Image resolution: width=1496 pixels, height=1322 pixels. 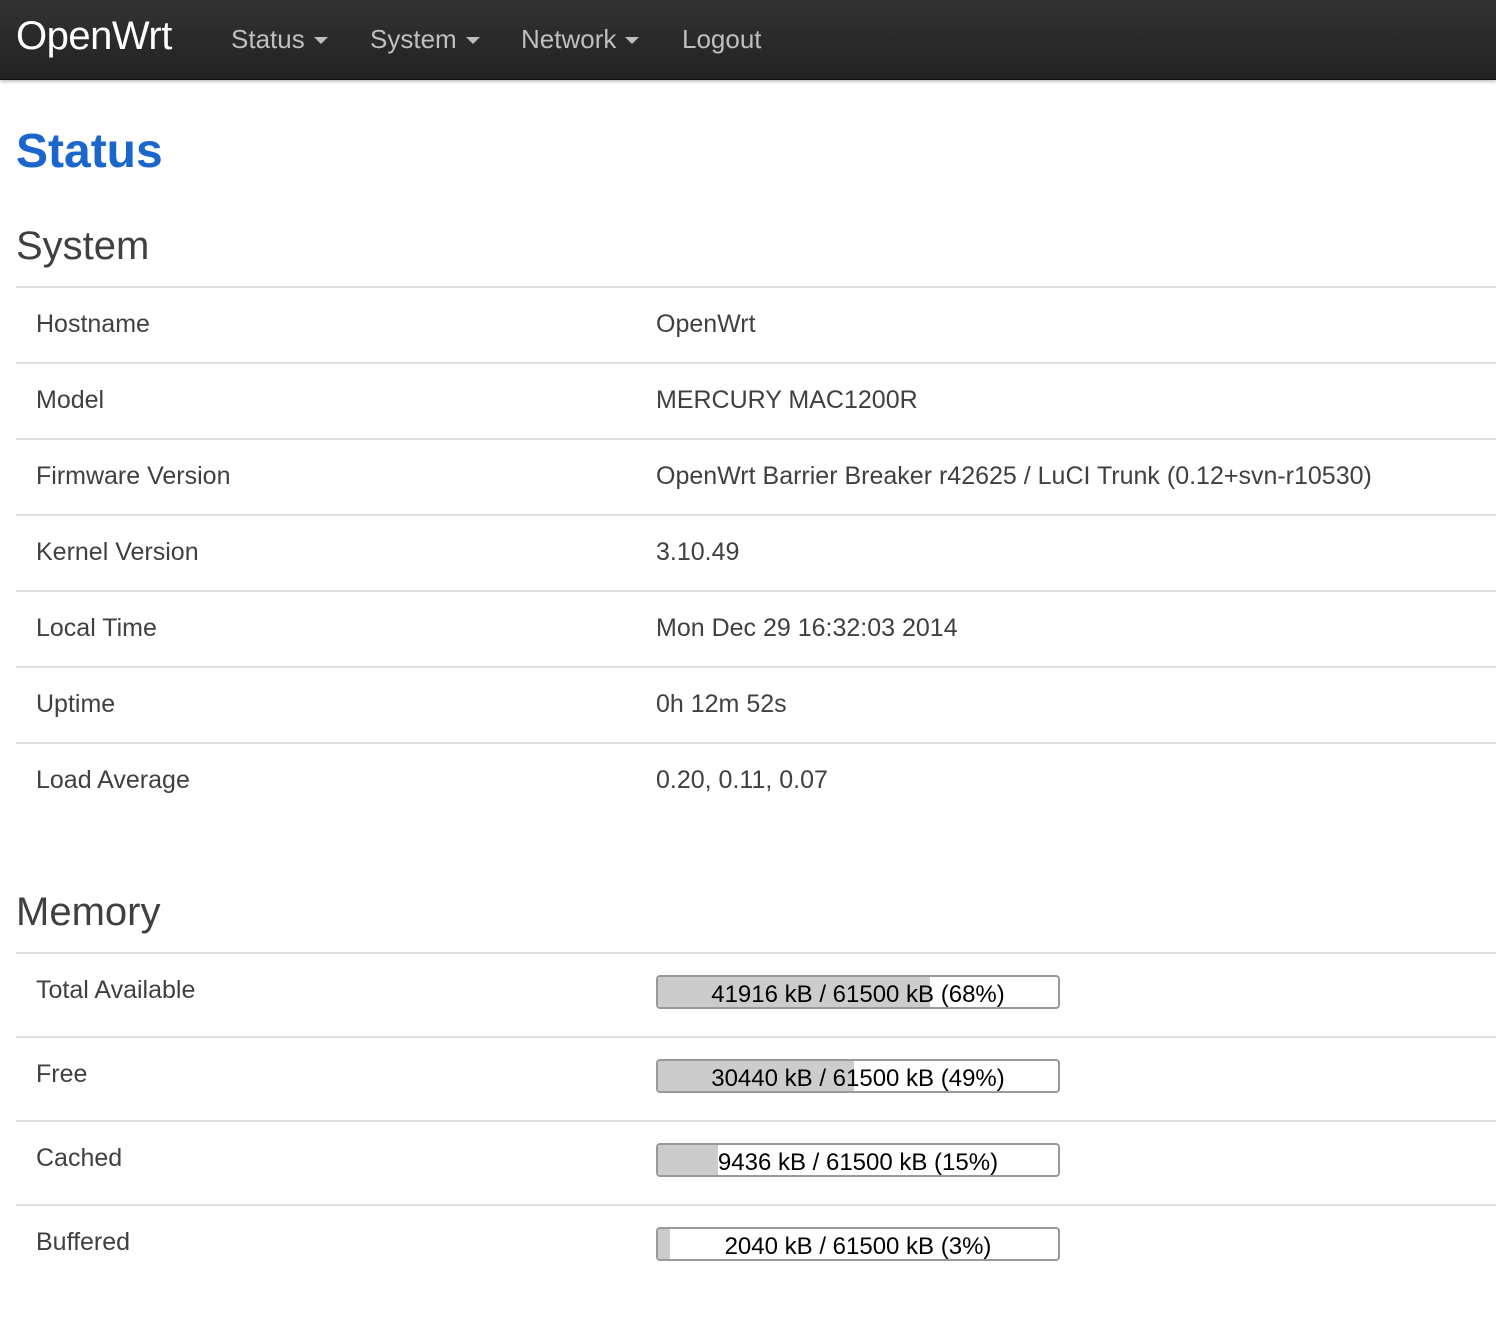 I want to click on table-row: Uptime 0h 12m 52s, so click(x=756, y=706).